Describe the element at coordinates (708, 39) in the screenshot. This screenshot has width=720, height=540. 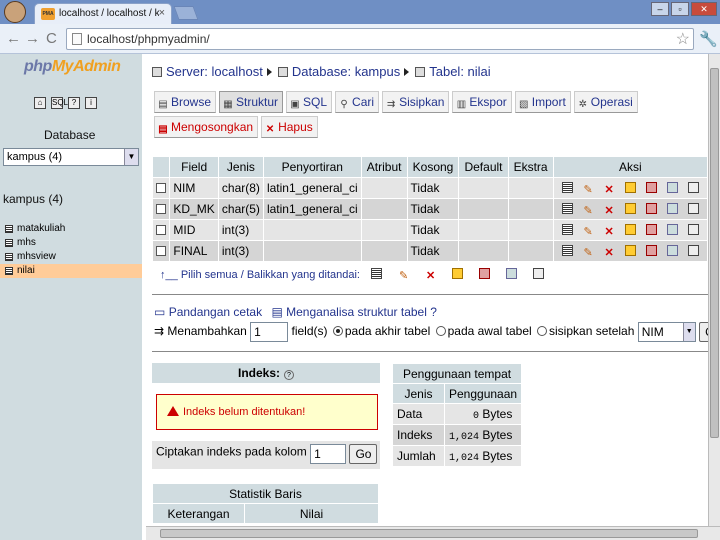
I see `wrench-menu-icon: 🔧` at that location.